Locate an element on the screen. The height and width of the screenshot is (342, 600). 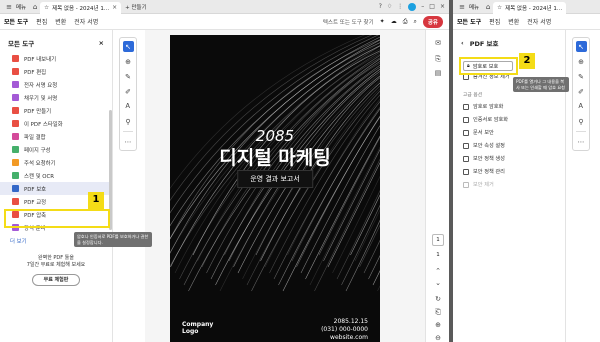
option-label: 암호로 암호화 is located at coordinates (488, 107).